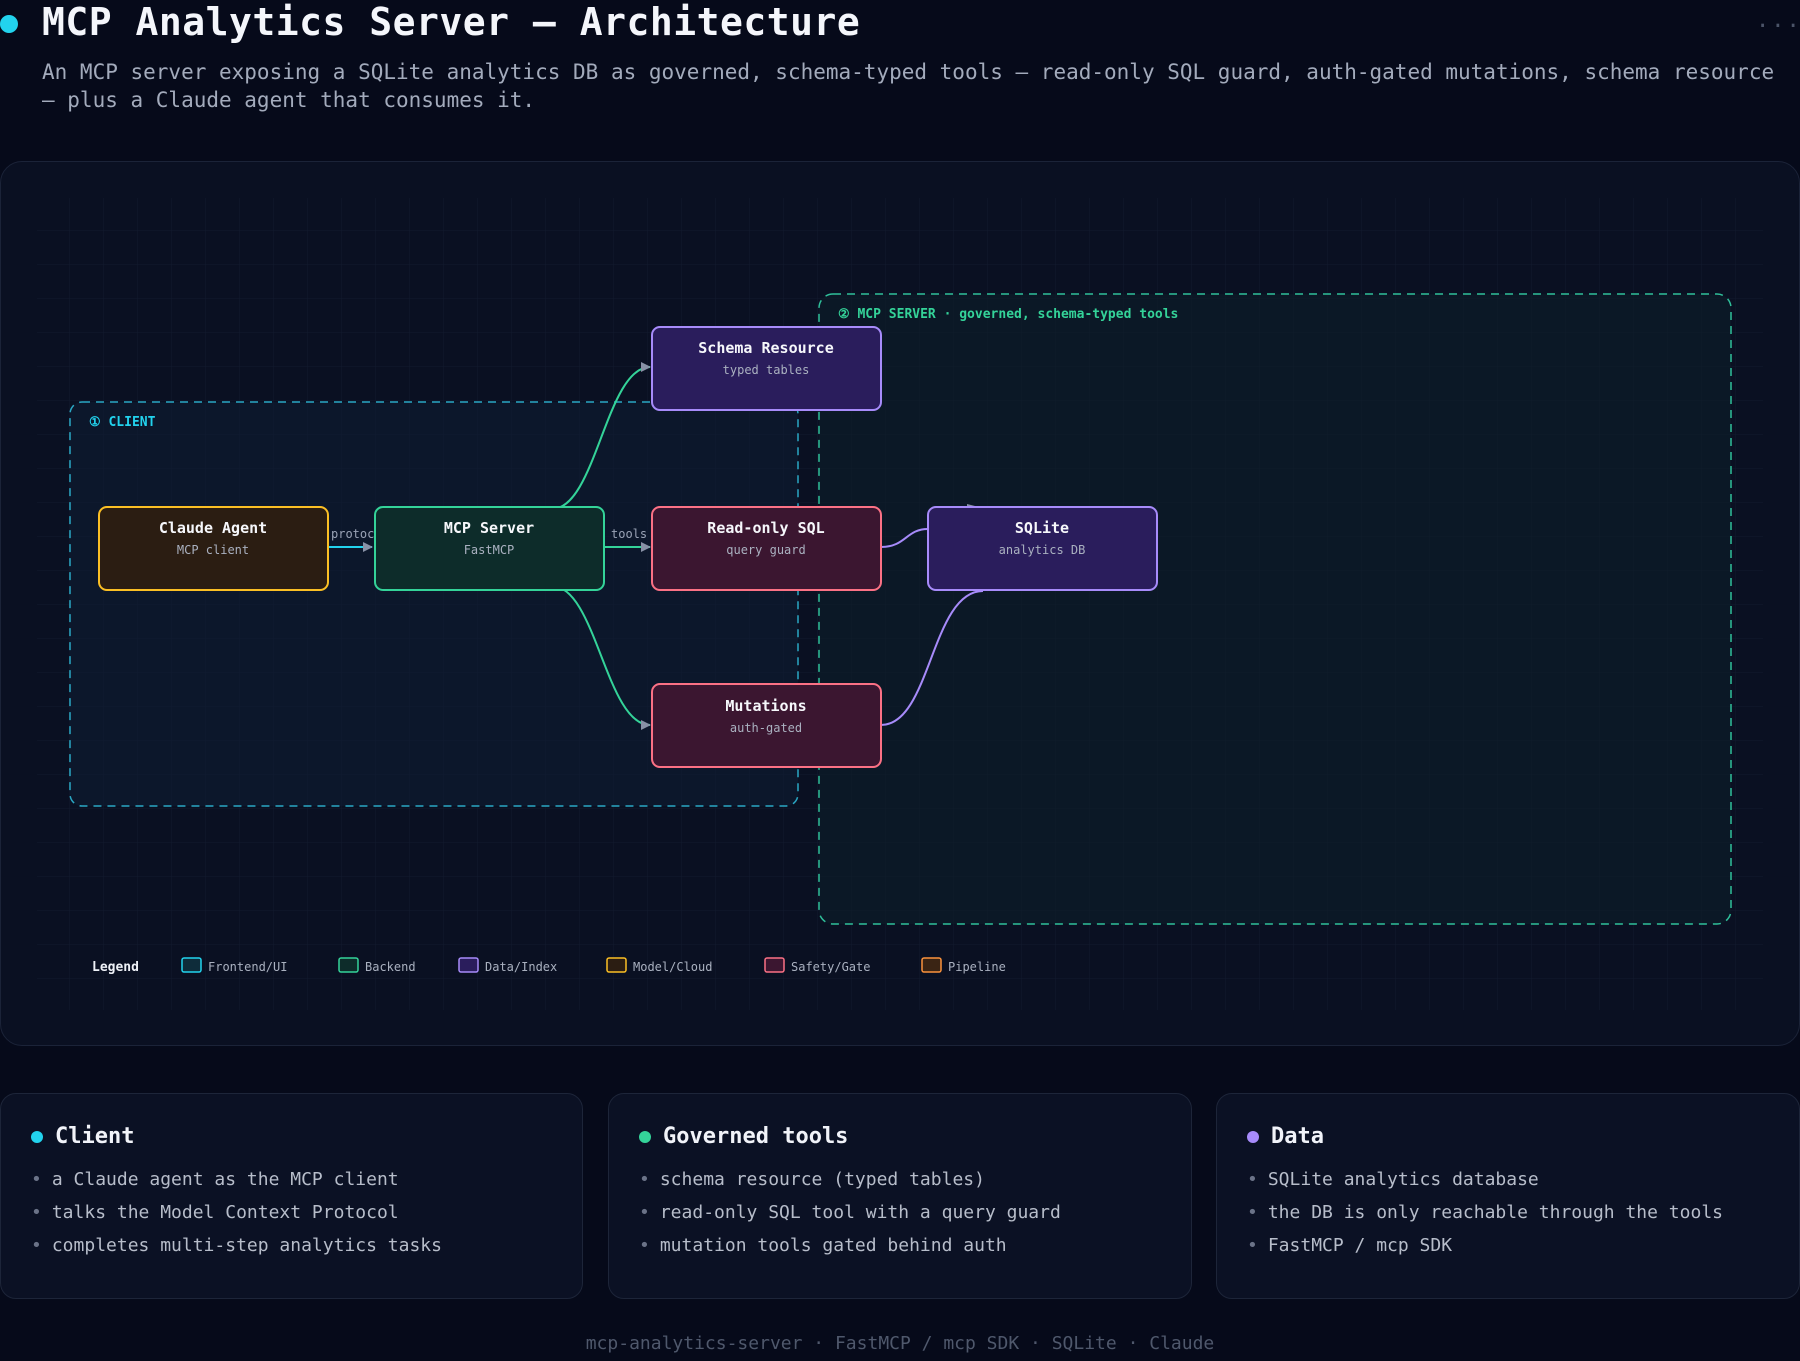 The image size is (1800, 1361). I want to click on node-mutations: Mutations auth-gated, so click(766, 725).